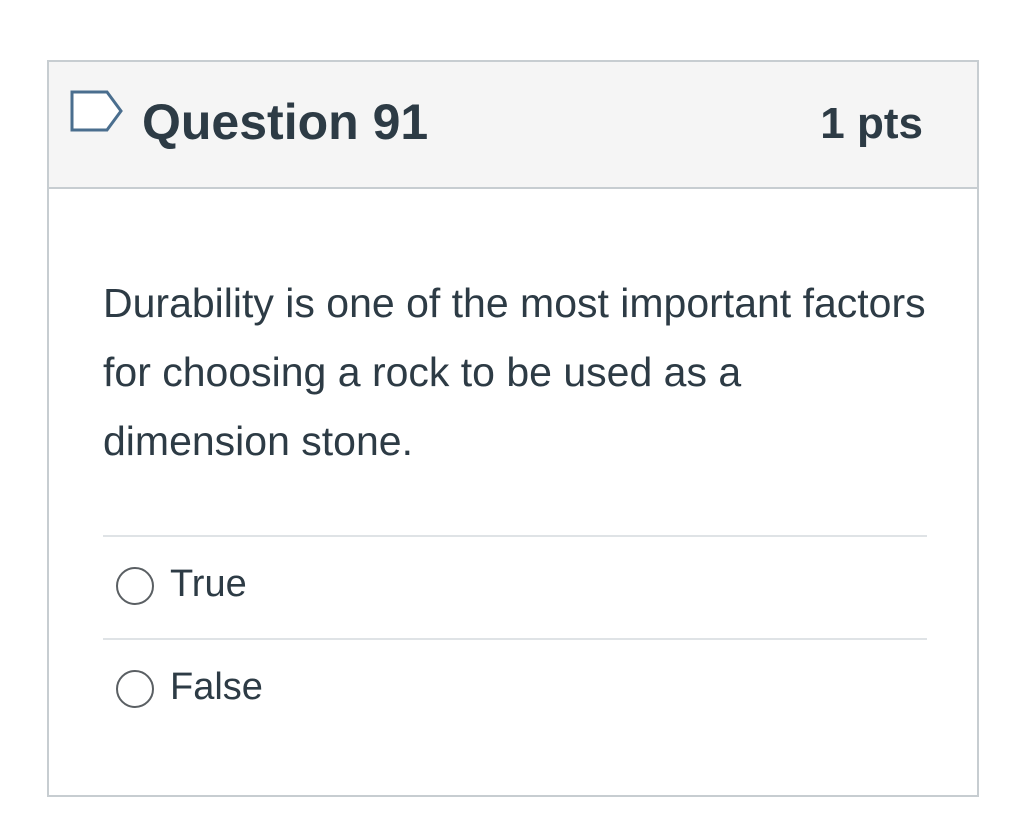  I want to click on question-title: Question 91, so click(285, 122).